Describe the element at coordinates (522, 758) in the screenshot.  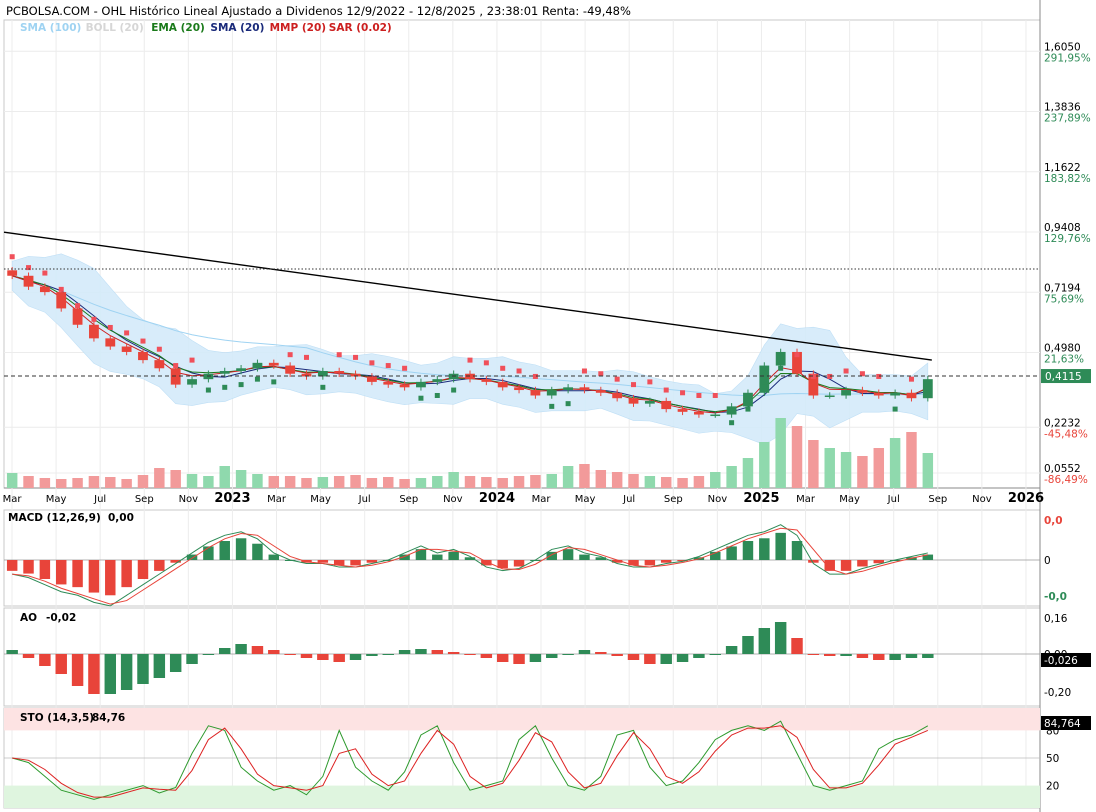
I see `stochastic-panel` at that location.